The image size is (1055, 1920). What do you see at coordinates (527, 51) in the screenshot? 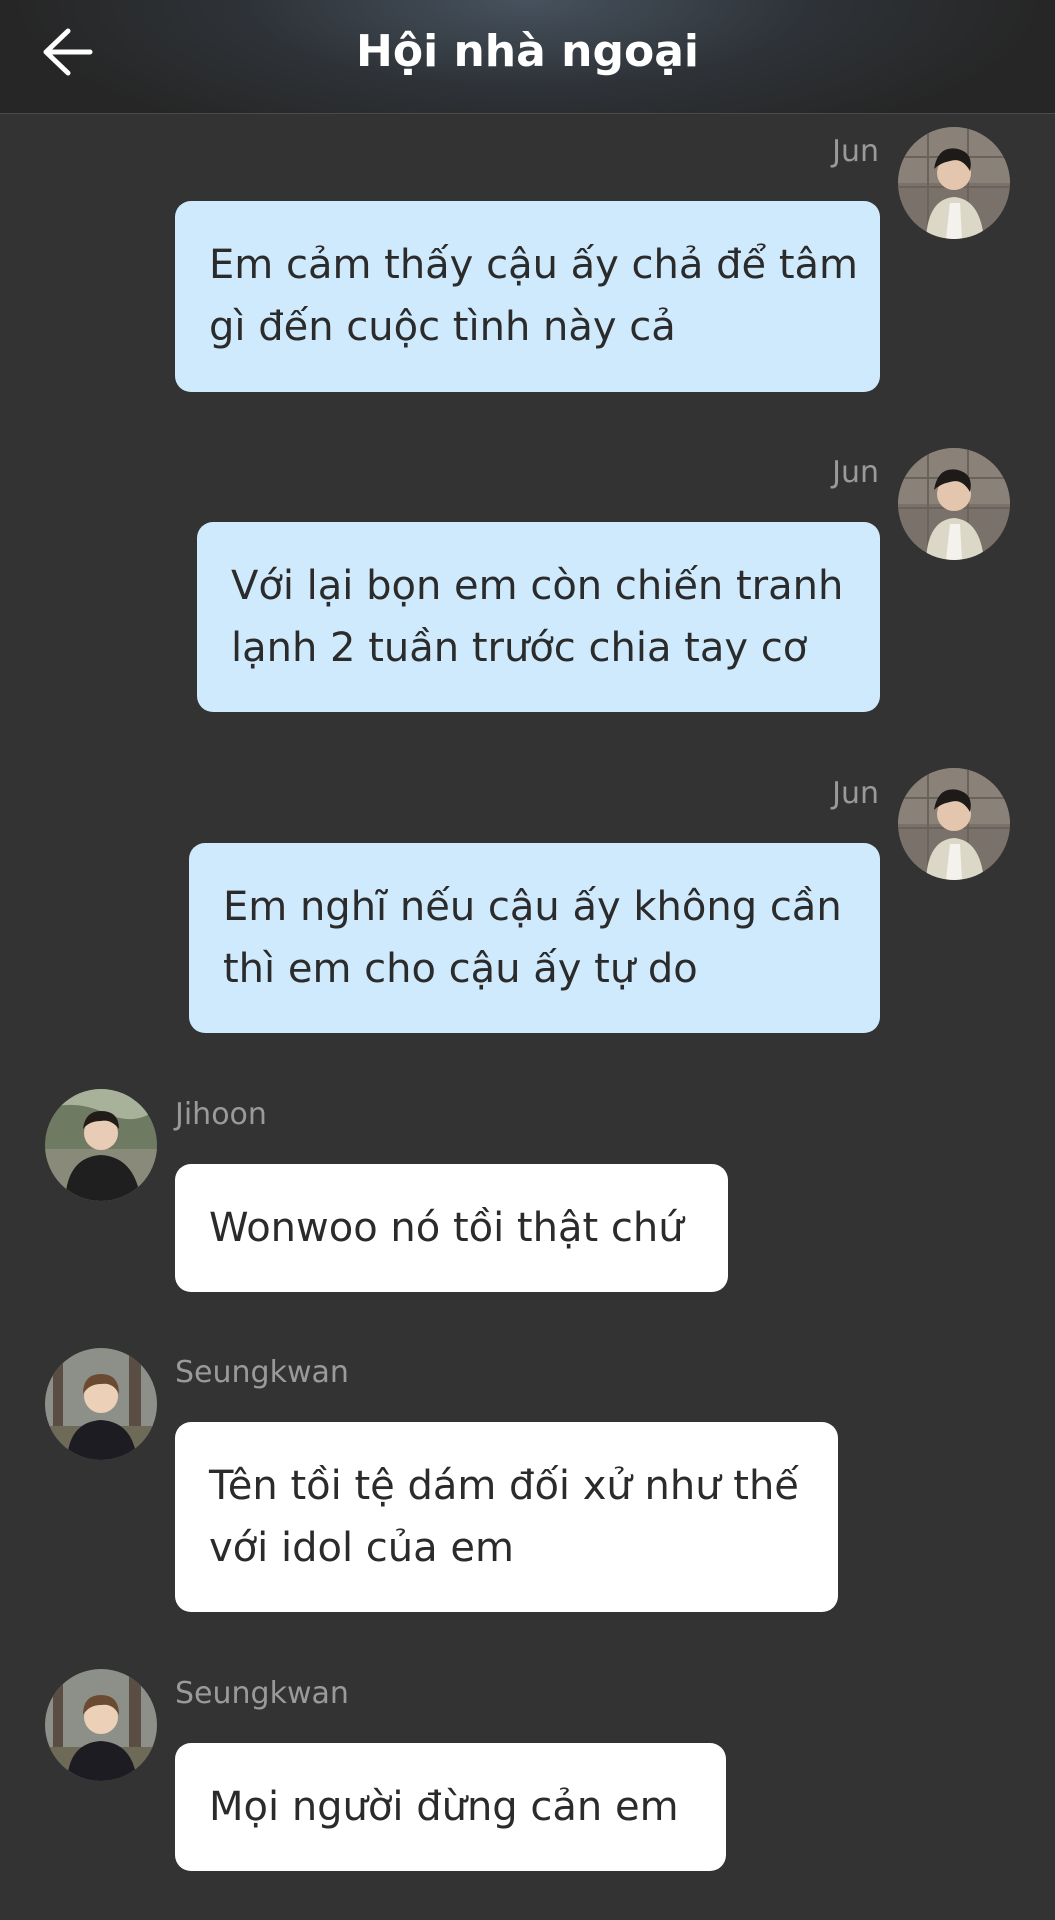
I see `chat-title: Hội nhà ngoại` at bounding box center [527, 51].